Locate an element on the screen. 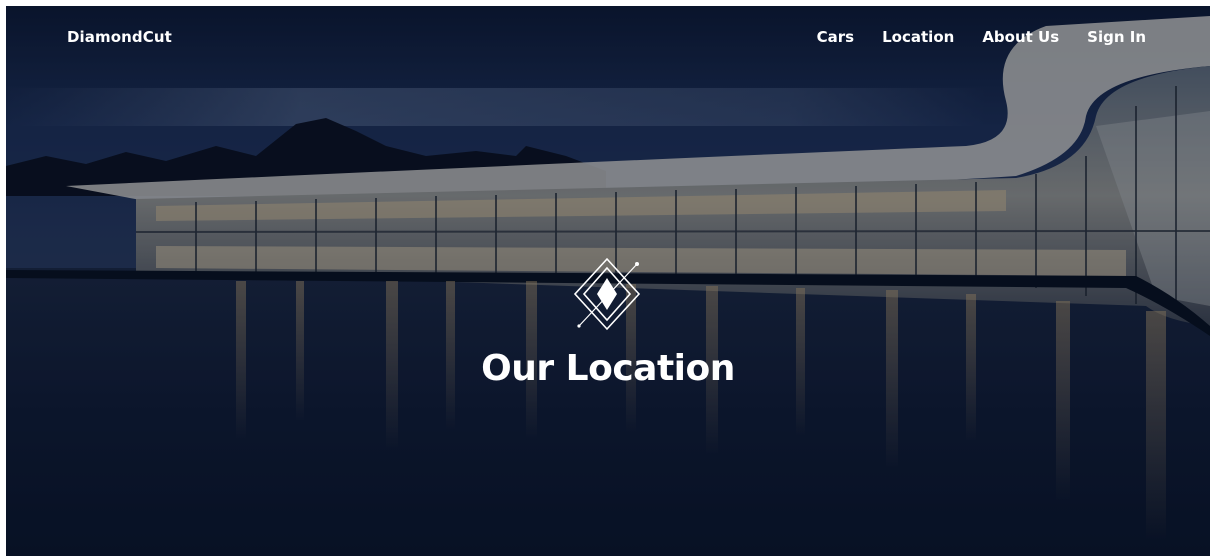 The height and width of the screenshot is (556, 1214). nav-item-about-us: About Us is located at coordinates (1020, 37).